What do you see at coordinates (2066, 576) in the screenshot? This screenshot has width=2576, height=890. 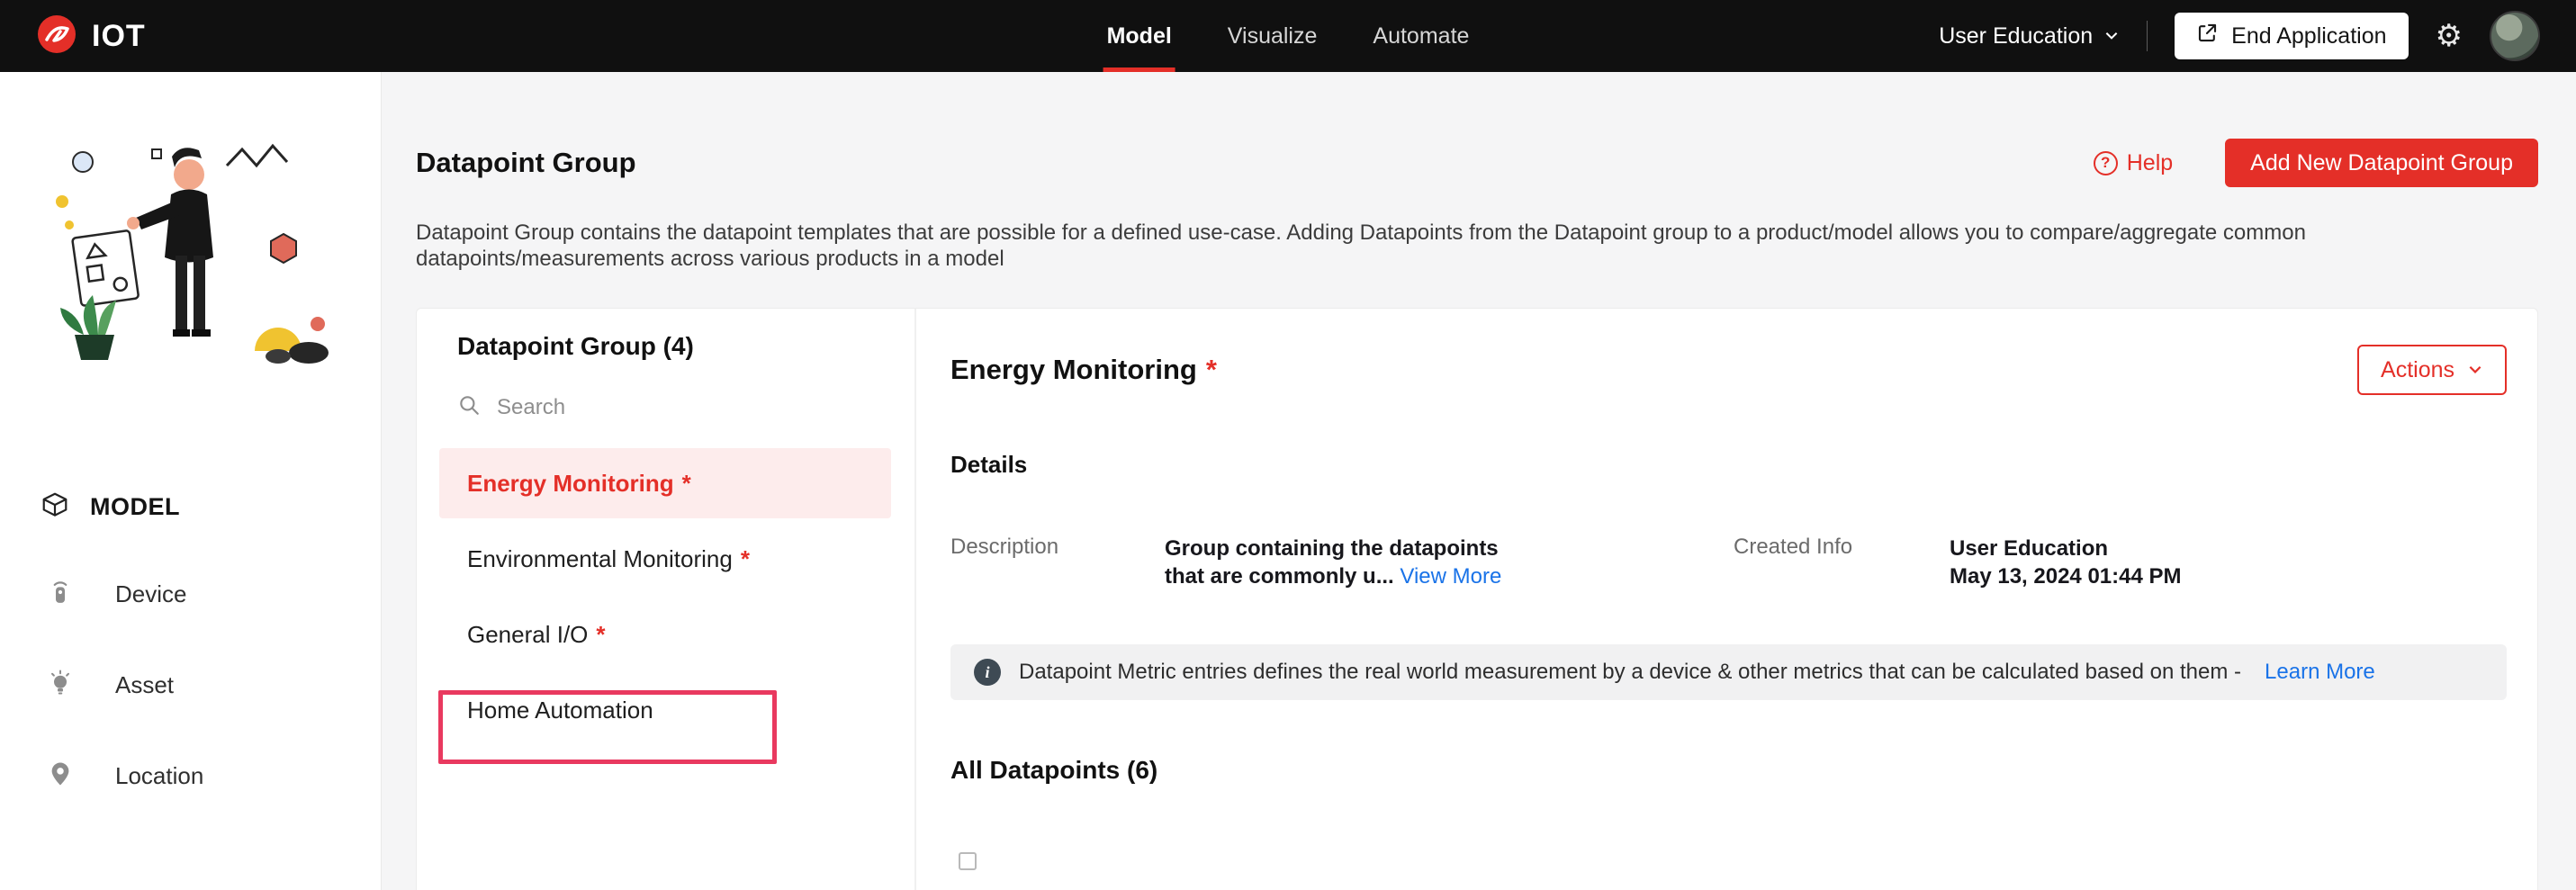 I see `created-at: May 13, 2024 01:44 PM` at bounding box center [2066, 576].